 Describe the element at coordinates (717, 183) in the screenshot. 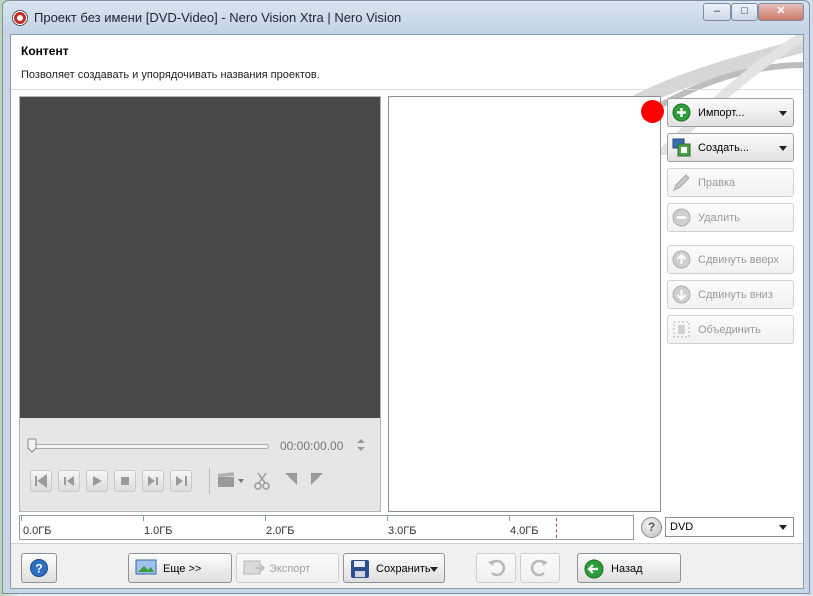

I see `edit-button-label: Правка` at that location.